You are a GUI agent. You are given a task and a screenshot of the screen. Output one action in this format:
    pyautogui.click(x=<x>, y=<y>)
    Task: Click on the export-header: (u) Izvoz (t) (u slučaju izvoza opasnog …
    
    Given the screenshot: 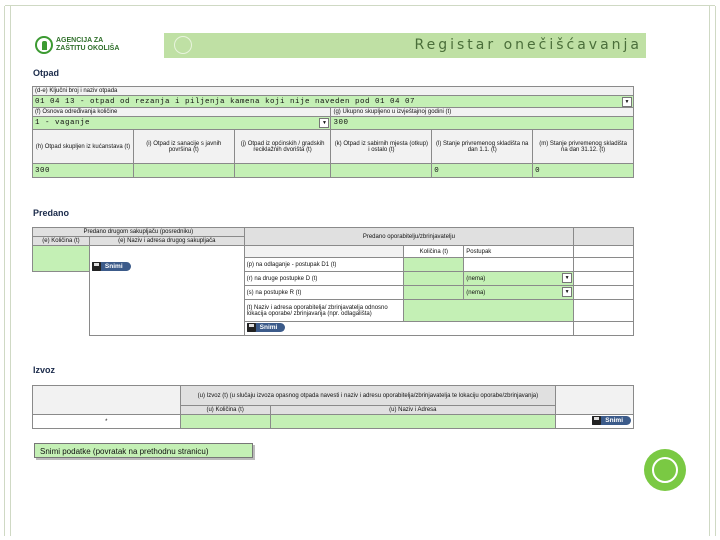 What is the action you would take?
    pyautogui.click(x=368, y=395)
    